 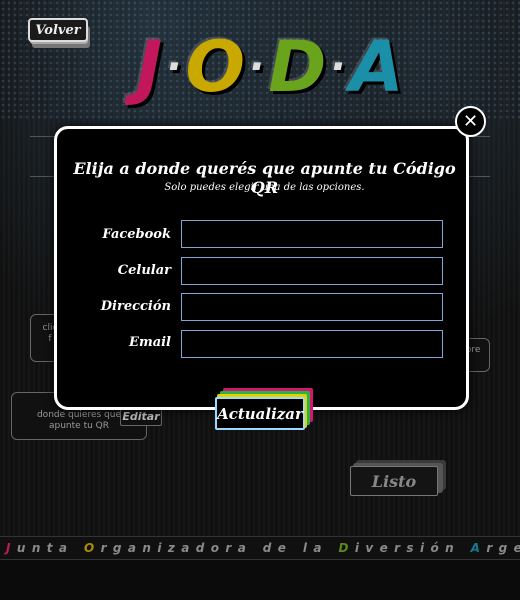 I want to click on facebook-label: Facebook, so click(x=136, y=234).